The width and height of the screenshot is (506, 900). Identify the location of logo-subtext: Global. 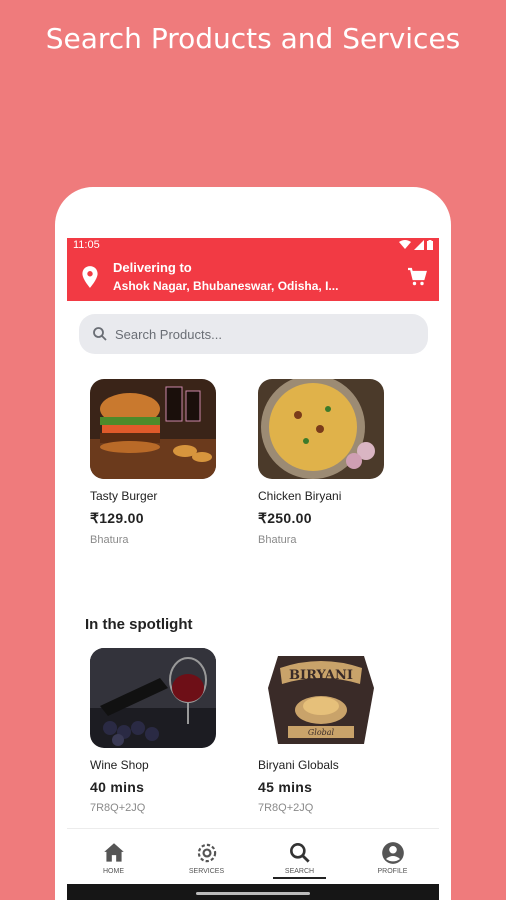
(321, 732).